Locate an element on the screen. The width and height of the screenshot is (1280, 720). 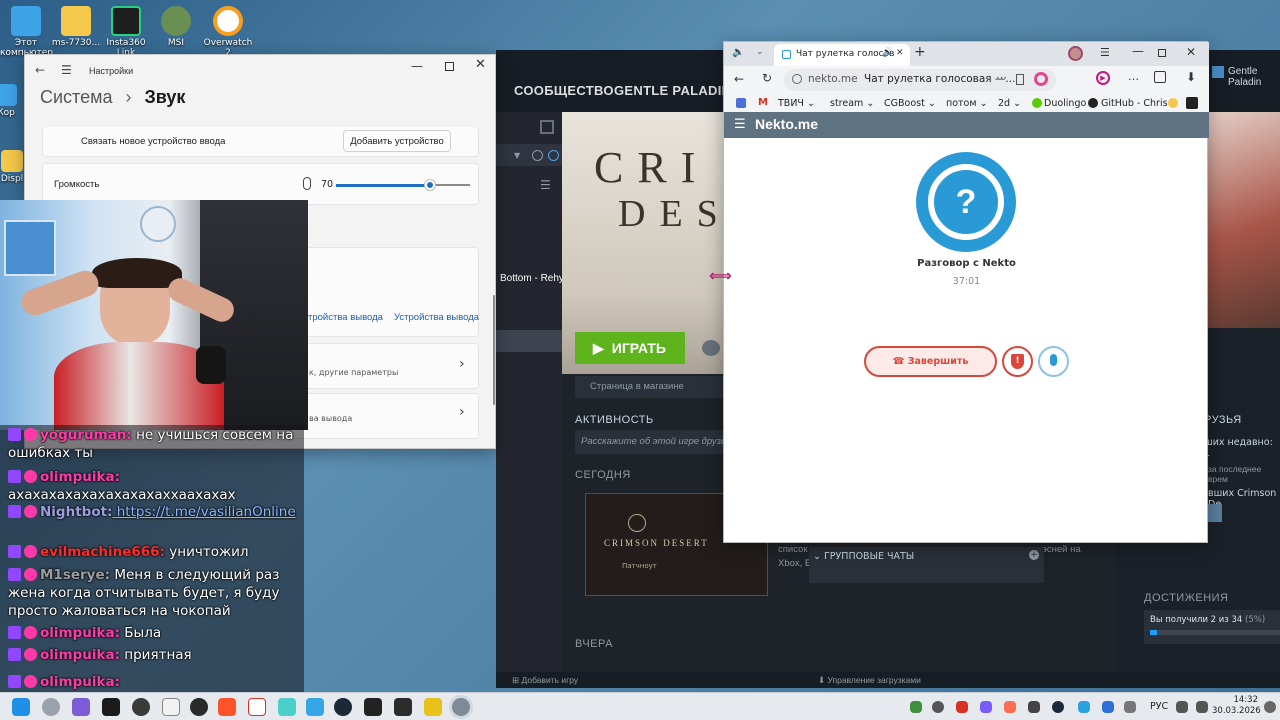
user-avatar is located at coordinates (1218, 72).